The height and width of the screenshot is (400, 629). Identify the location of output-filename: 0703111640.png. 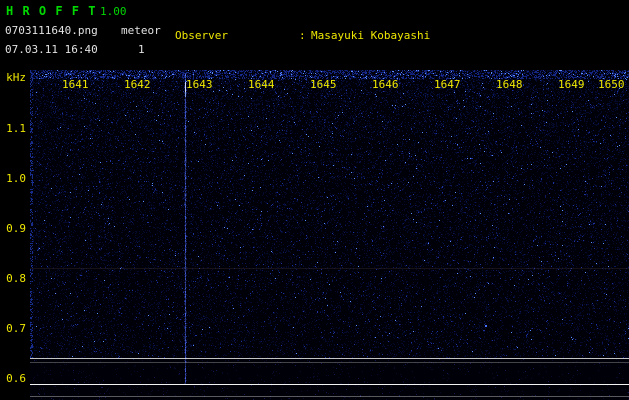
(51, 30).